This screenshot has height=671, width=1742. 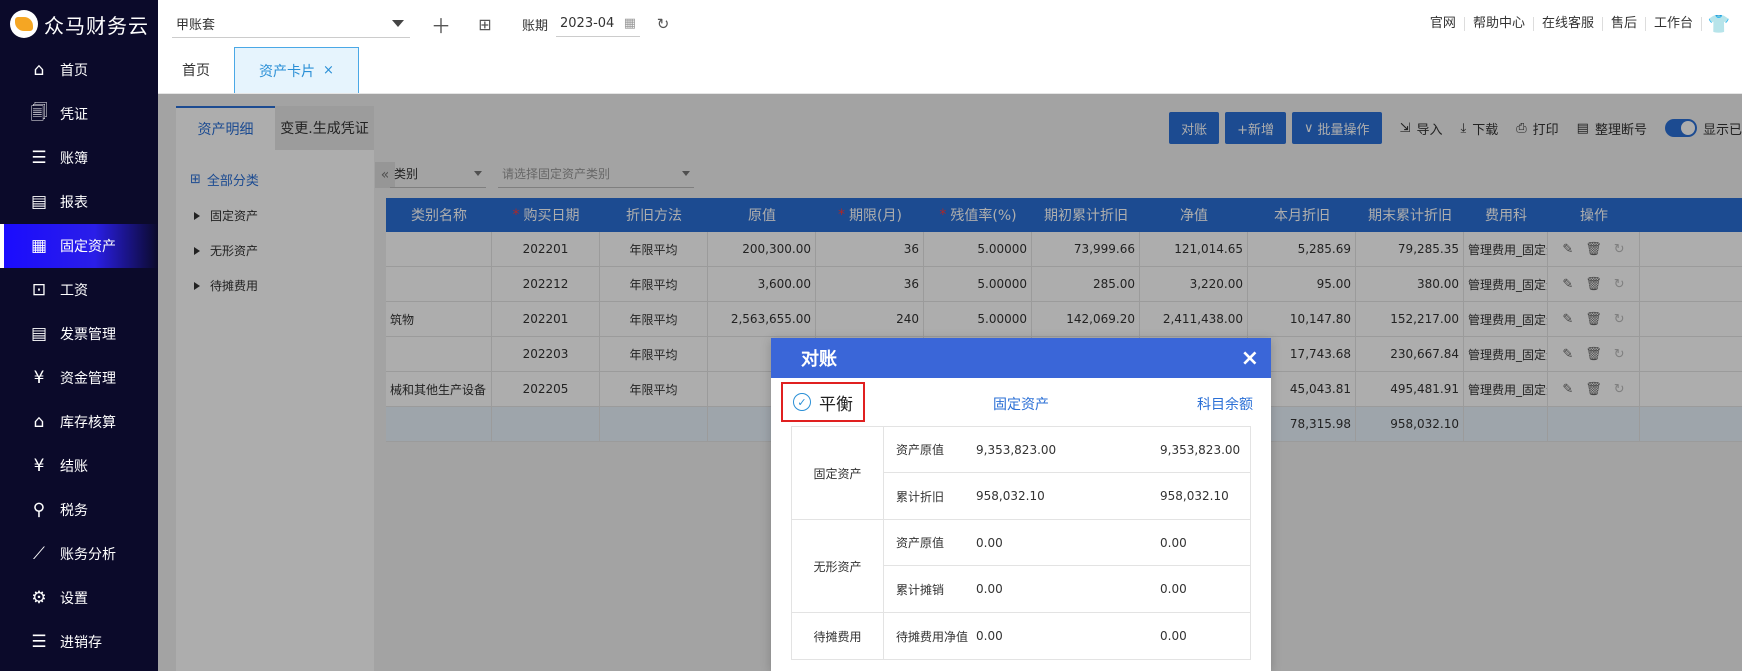 I want to click on closing-icon: ¥, so click(x=39, y=466).